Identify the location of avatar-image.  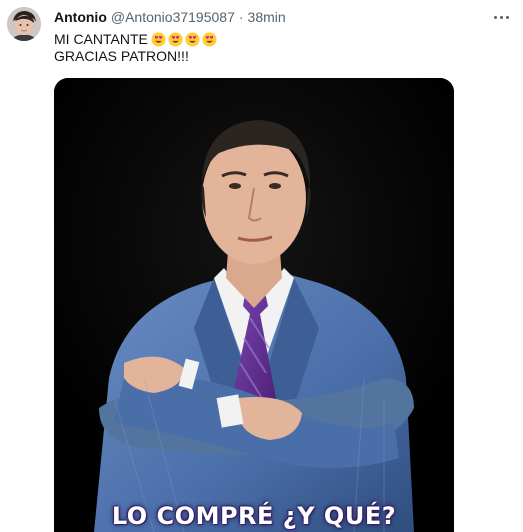
(24, 24).